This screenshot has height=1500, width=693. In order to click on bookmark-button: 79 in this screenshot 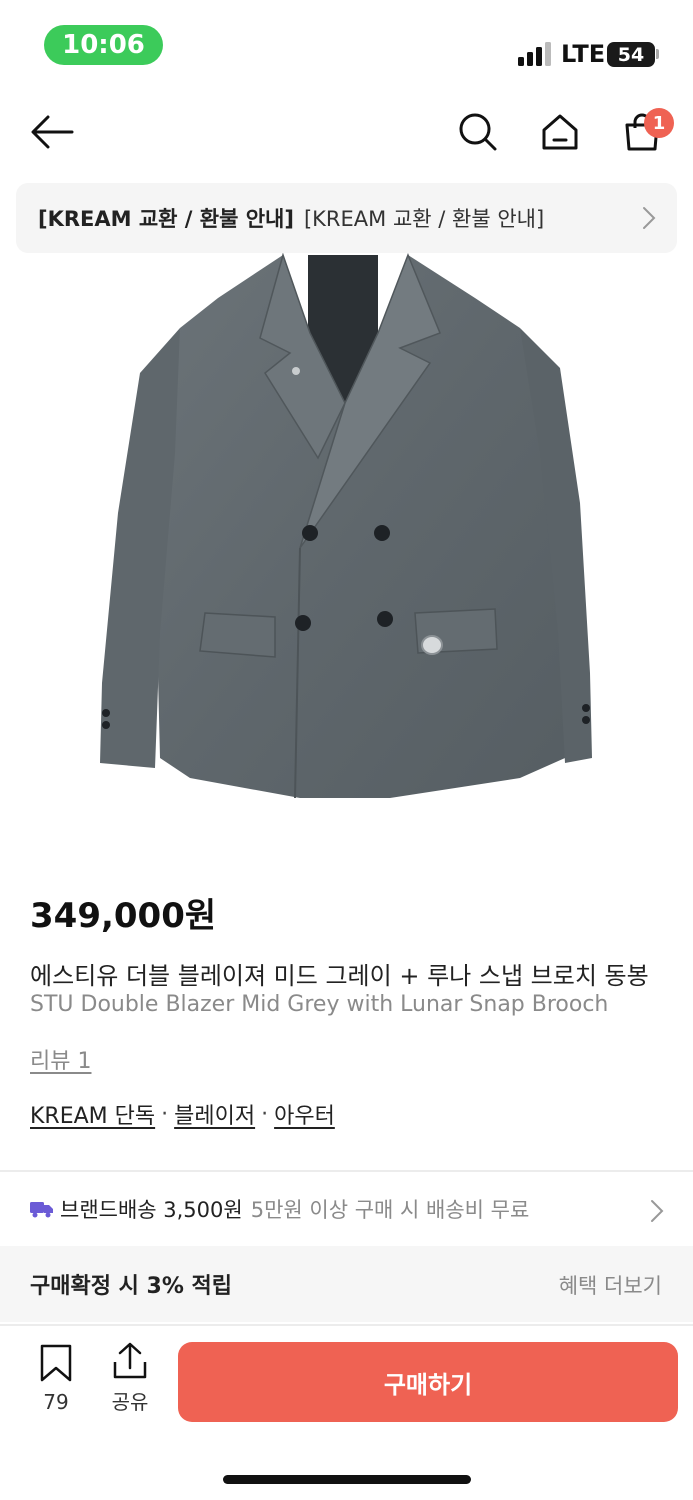, I will do `click(56, 1379)`.